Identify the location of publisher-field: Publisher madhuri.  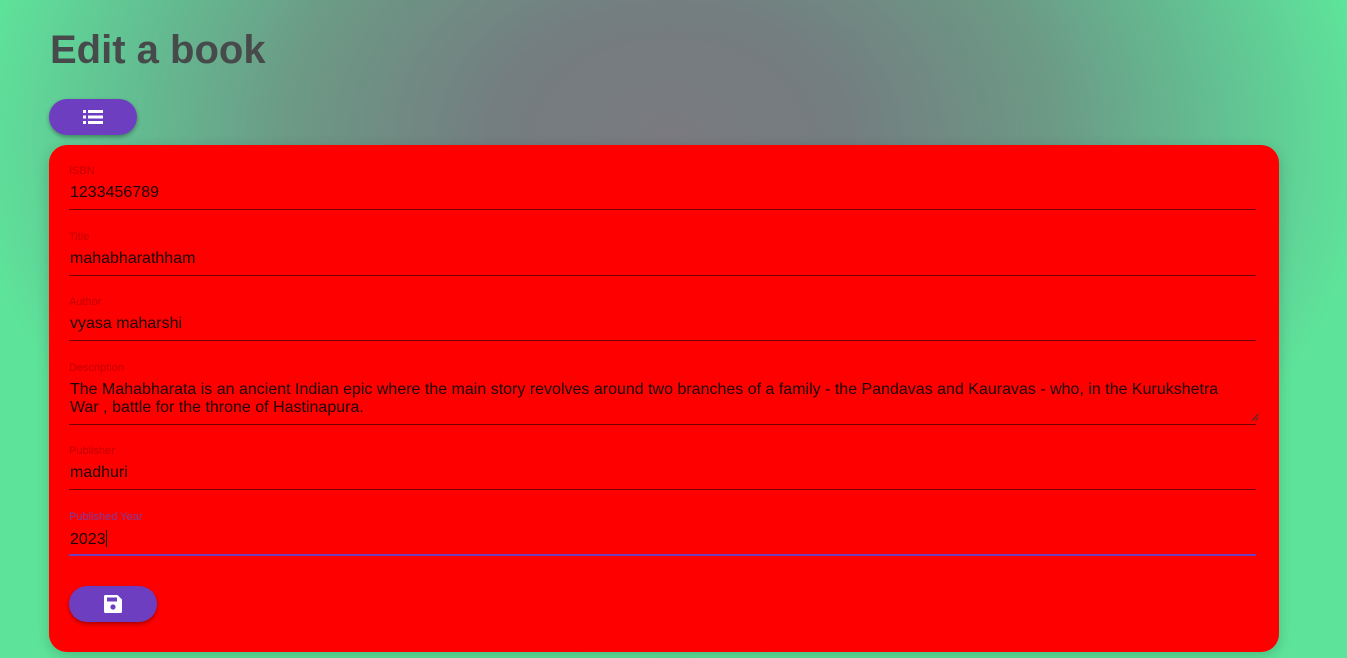
(662, 467).